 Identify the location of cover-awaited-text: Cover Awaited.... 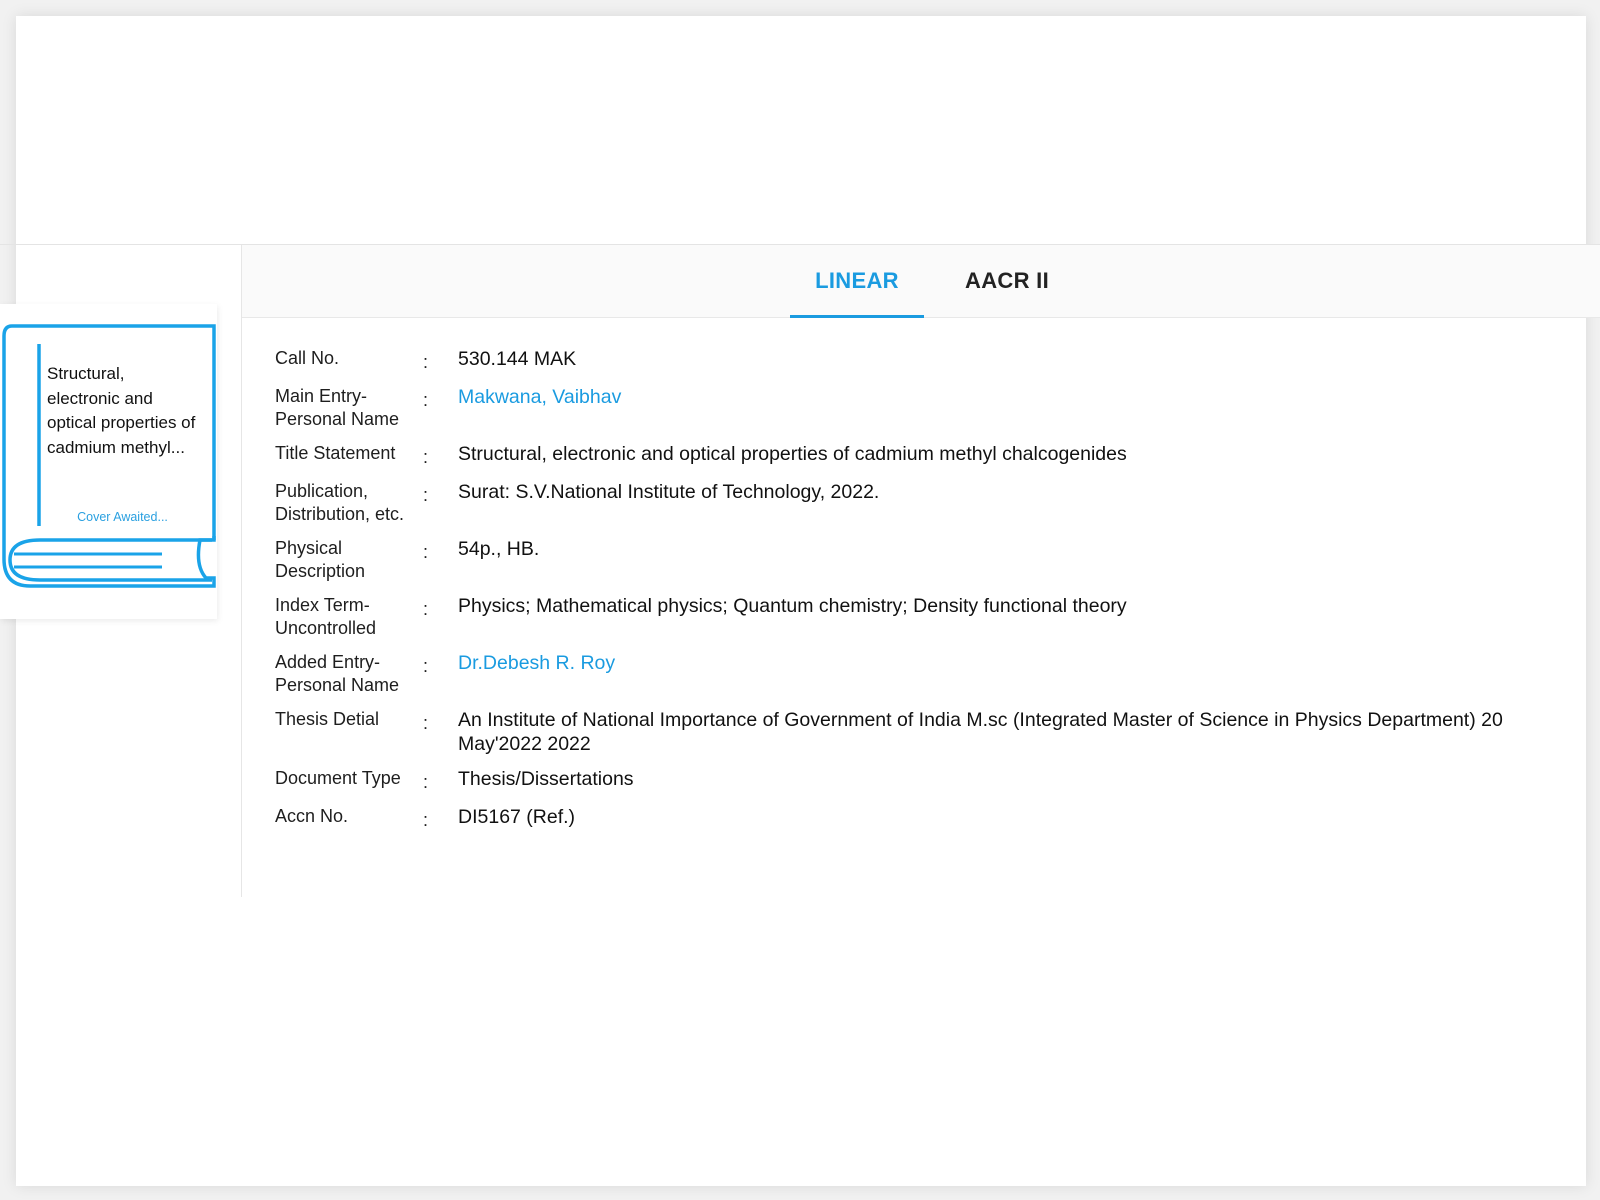
(122, 517).